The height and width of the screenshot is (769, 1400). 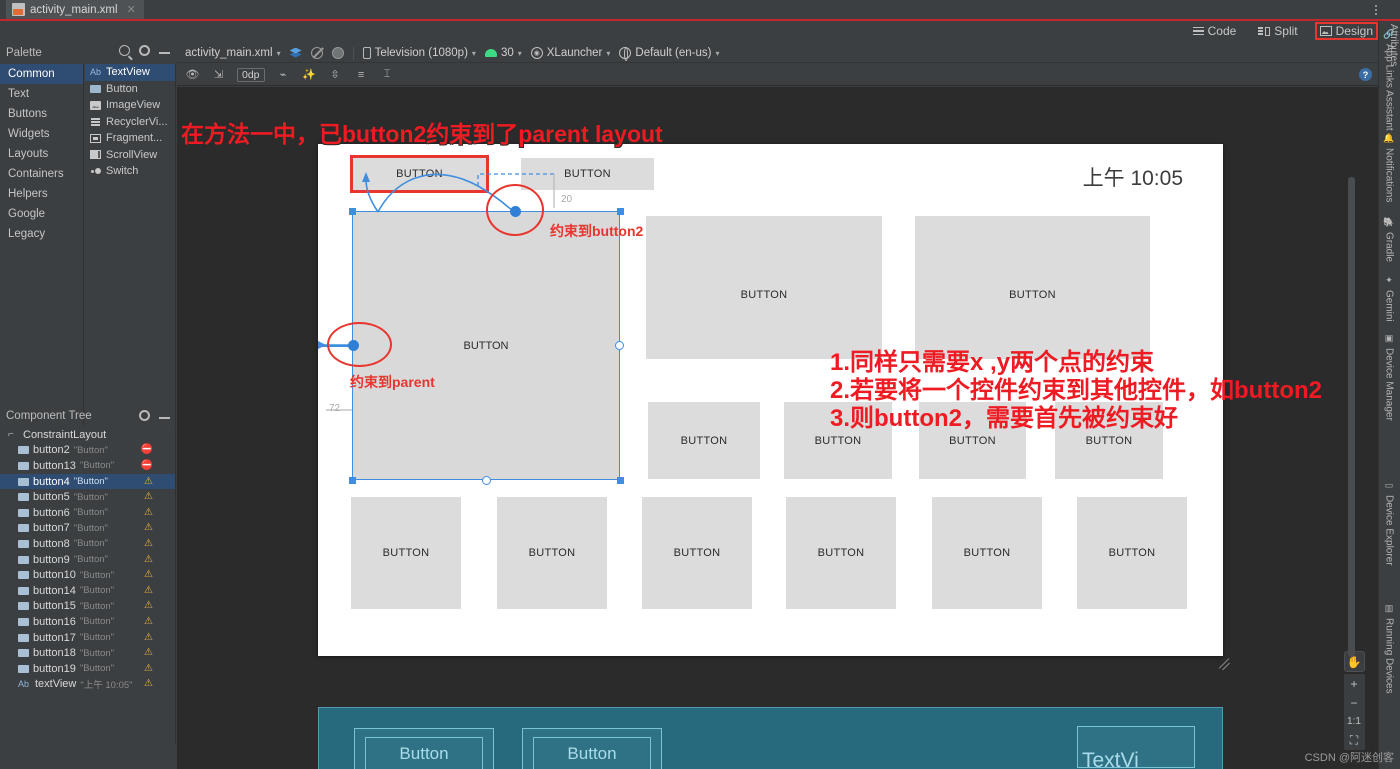 What do you see at coordinates (620, 480) in the screenshot?
I see `resize-handle-br` at bounding box center [620, 480].